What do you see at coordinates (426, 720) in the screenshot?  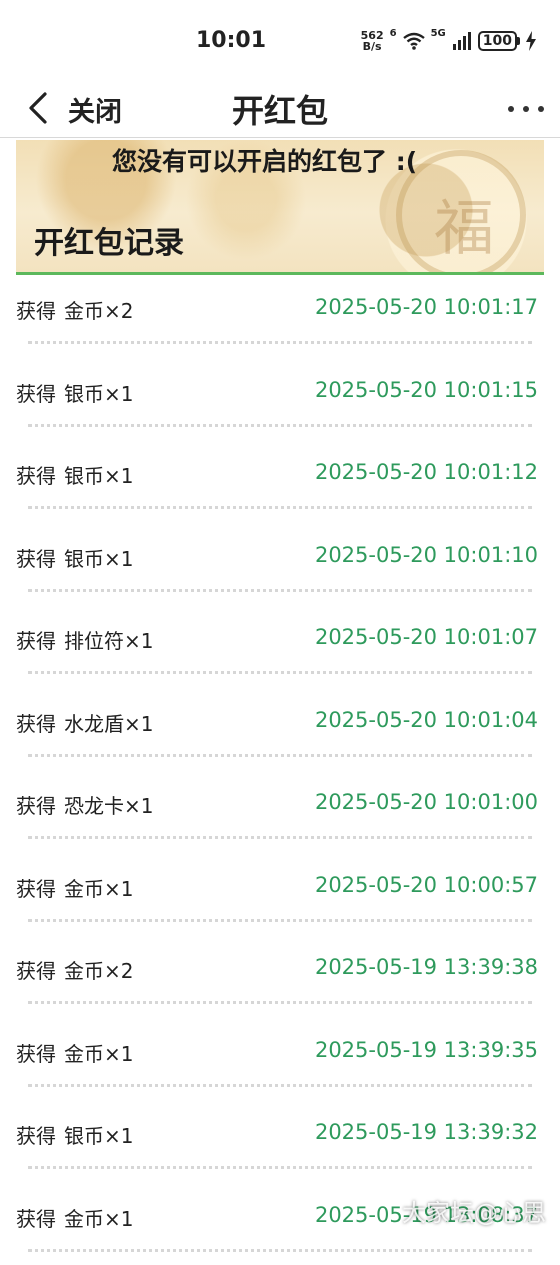 I see `record-time: 2025-05-20 10:01:04` at bounding box center [426, 720].